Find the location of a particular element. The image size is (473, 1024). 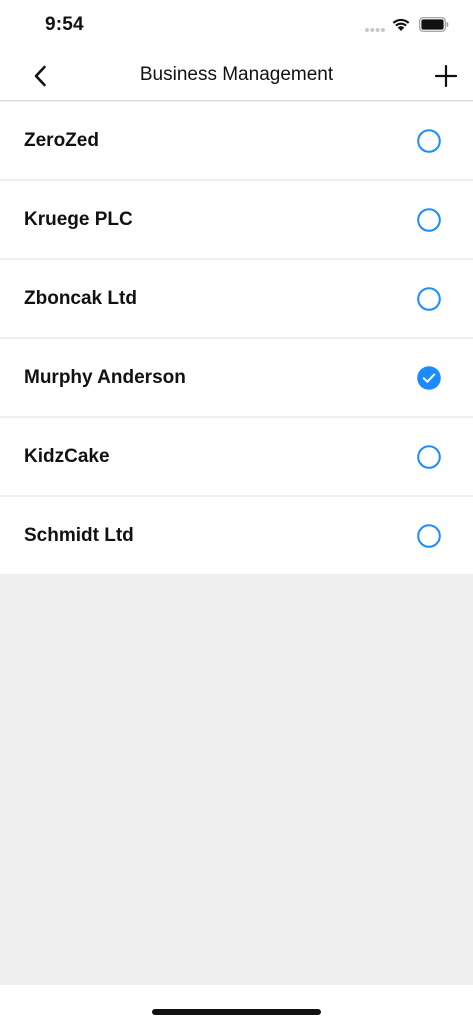

business-name: Zboncak Ltd is located at coordinates (80, 298).